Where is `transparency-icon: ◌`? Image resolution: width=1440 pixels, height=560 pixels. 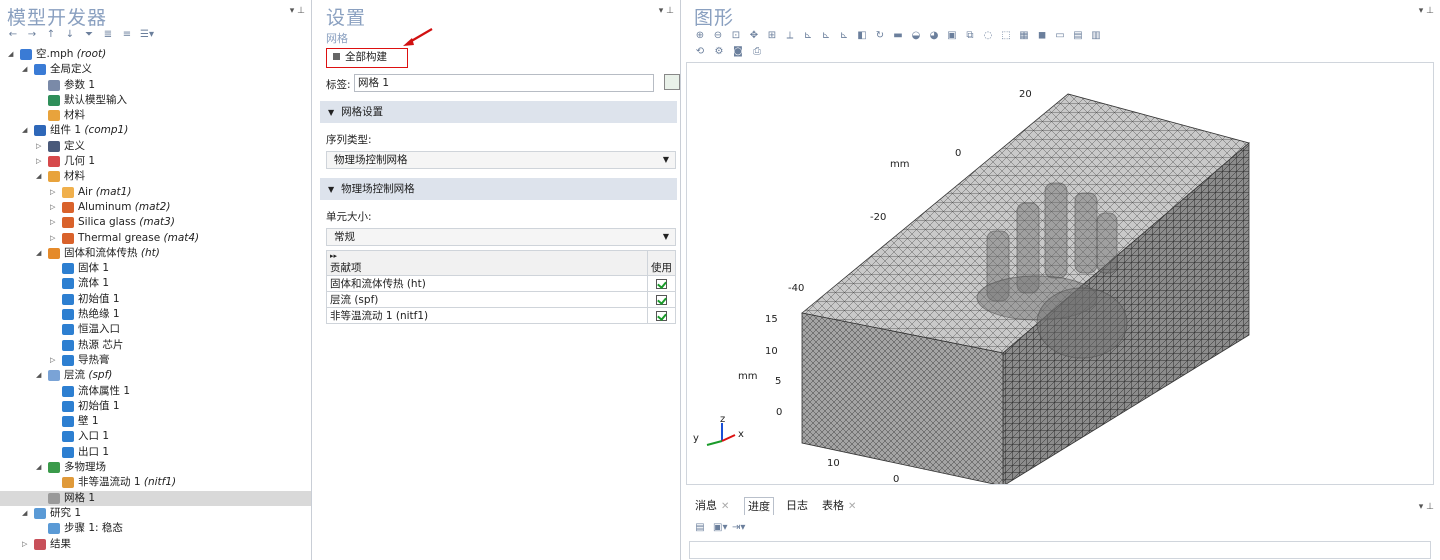 transparency-icon: ◌ is located at coordinates (988, 36).